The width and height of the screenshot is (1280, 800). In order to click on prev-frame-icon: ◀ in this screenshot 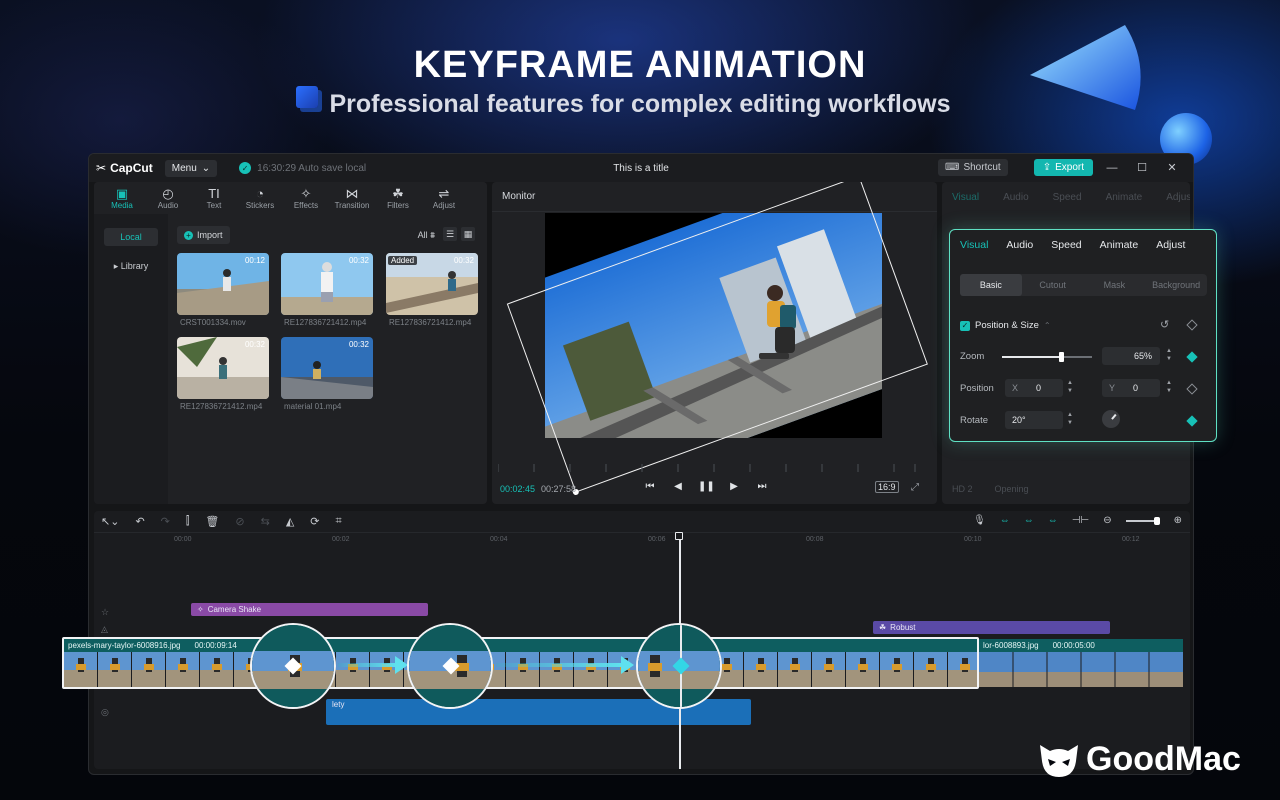, I will do `click(678, 487)`.